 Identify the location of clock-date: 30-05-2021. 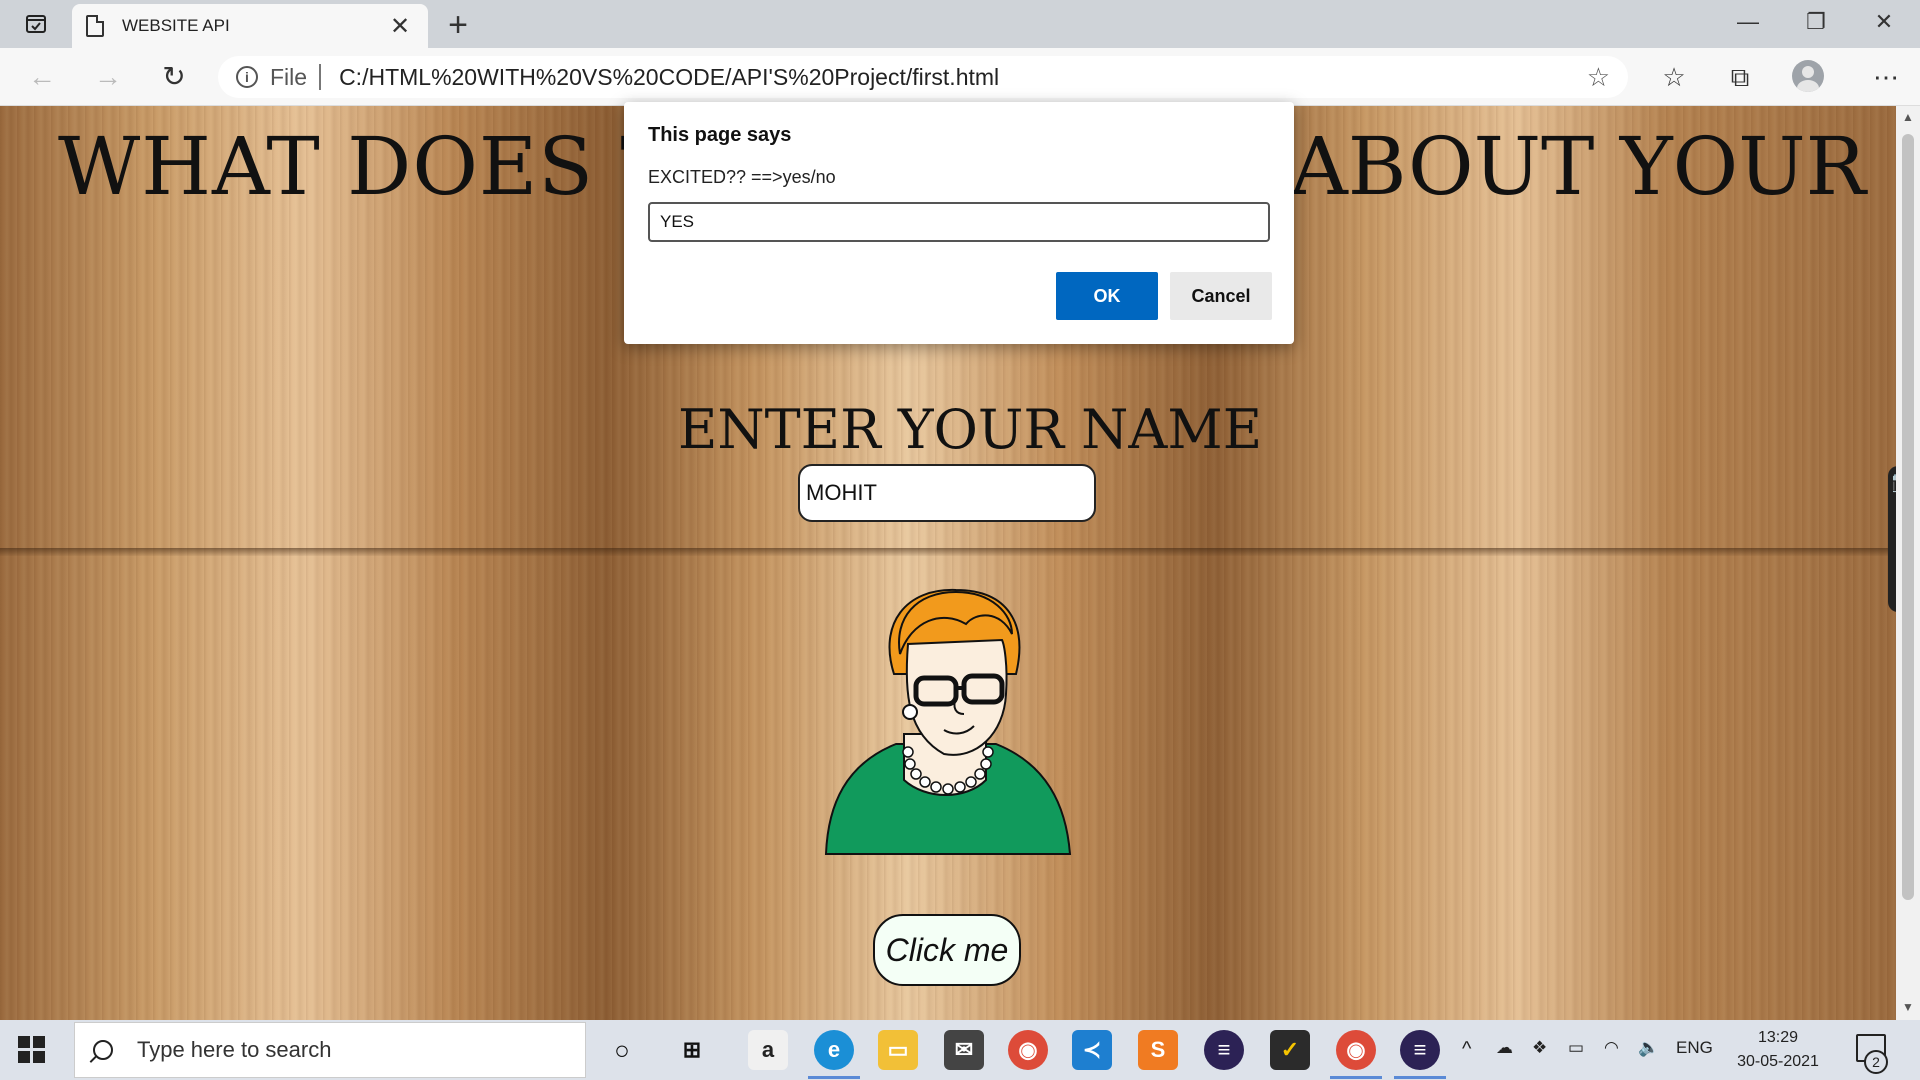
(1778, 1061).